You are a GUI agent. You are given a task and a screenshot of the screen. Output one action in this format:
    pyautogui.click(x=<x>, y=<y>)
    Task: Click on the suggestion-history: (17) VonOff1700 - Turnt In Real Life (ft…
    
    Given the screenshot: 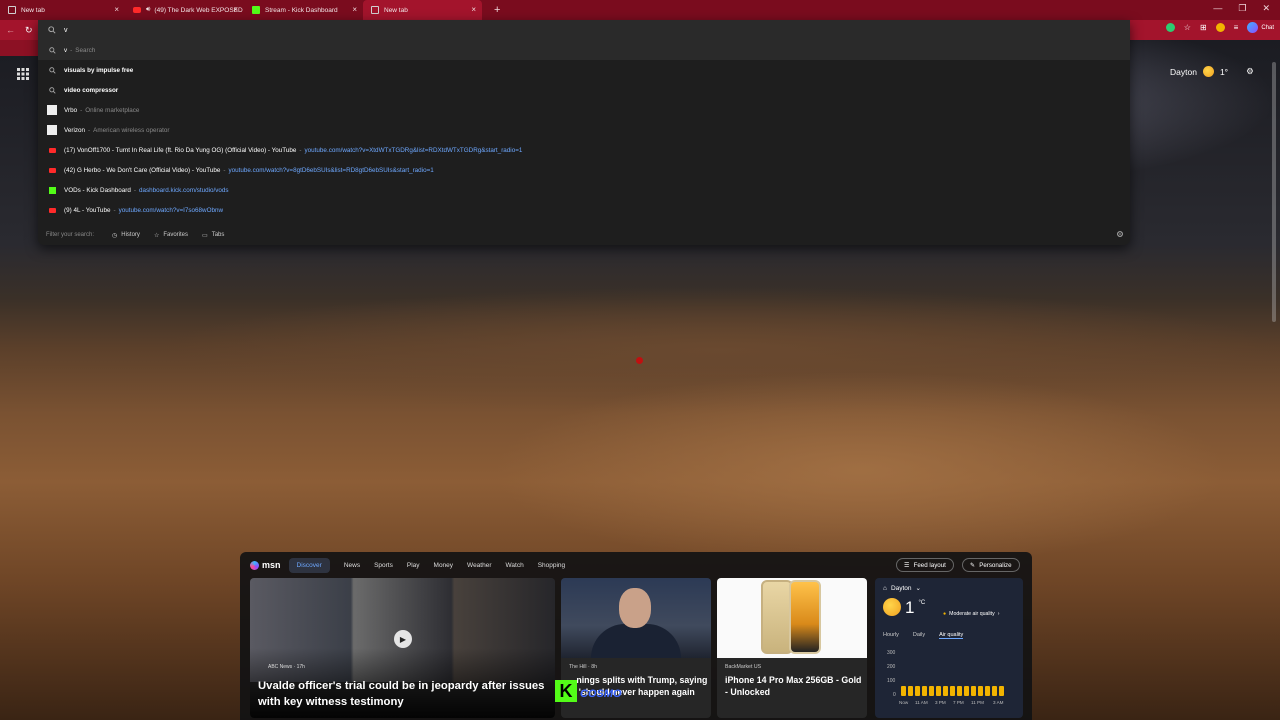 What is the action you would take?
    pyautogui.click(x=584, y=150)
    